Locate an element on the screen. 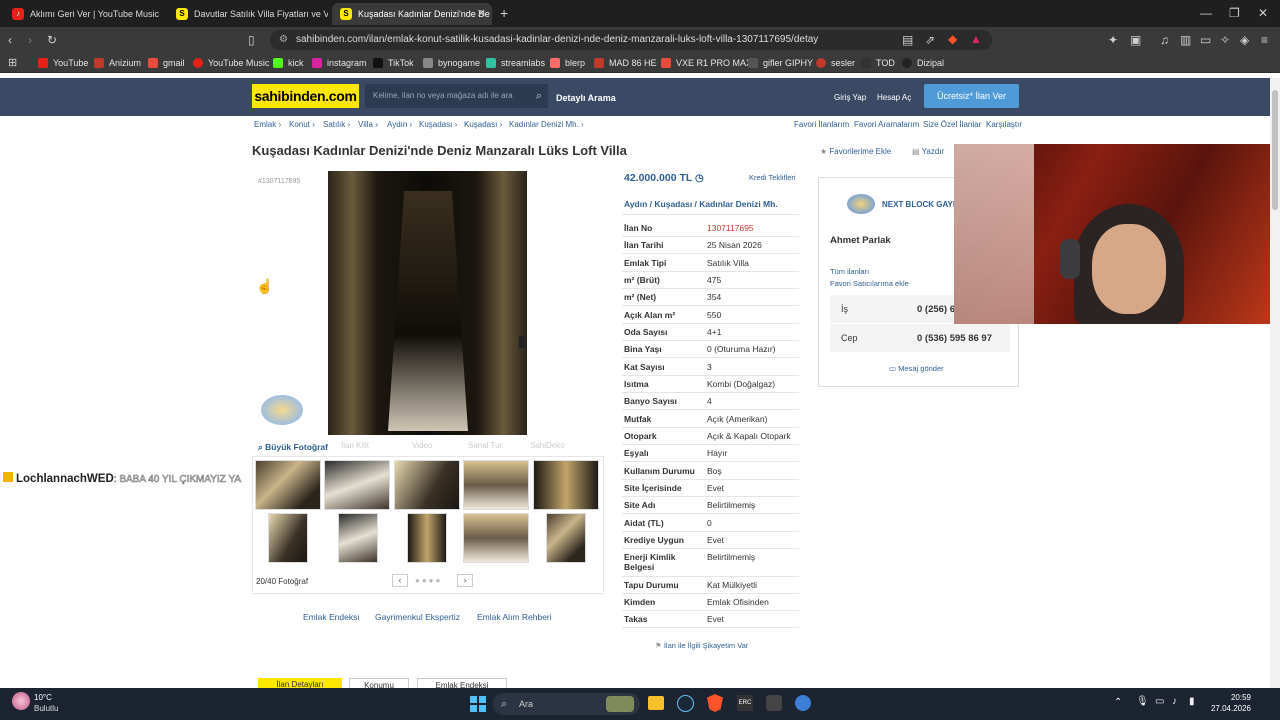 Image resolution: width=1280 pixels, height=720 pixels. back-icon: ‹ is located at coordinates (10, 40).